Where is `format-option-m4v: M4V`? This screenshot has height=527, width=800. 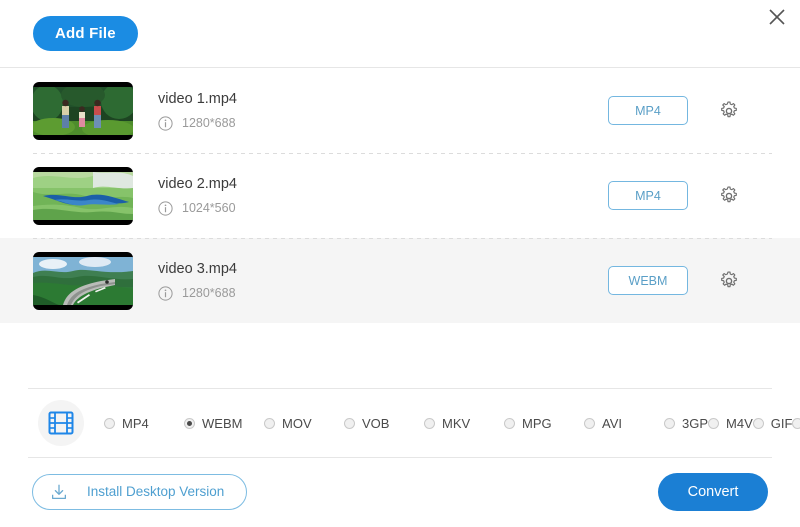 format-option-m4v: M4V is located at coordinates (730, 423).